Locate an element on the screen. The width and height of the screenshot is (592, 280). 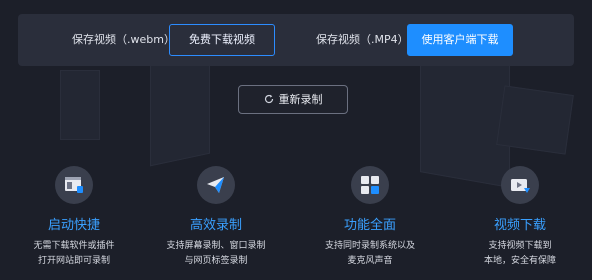
feature-desc-line: 本地，安全有保障 is located at coordinates (519, 261).